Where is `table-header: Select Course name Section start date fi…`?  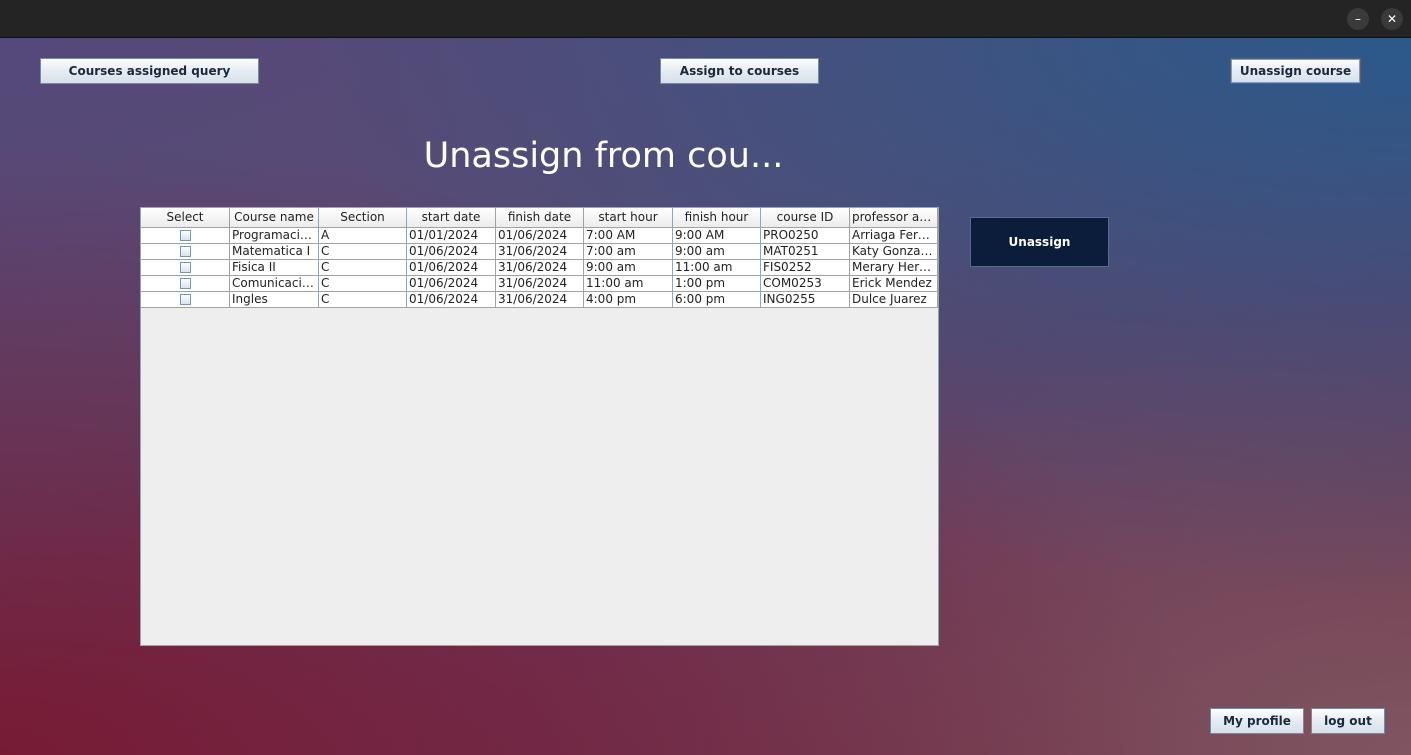
table-header: Select Course name Section start date fi… is located at coordinates (539, 218).